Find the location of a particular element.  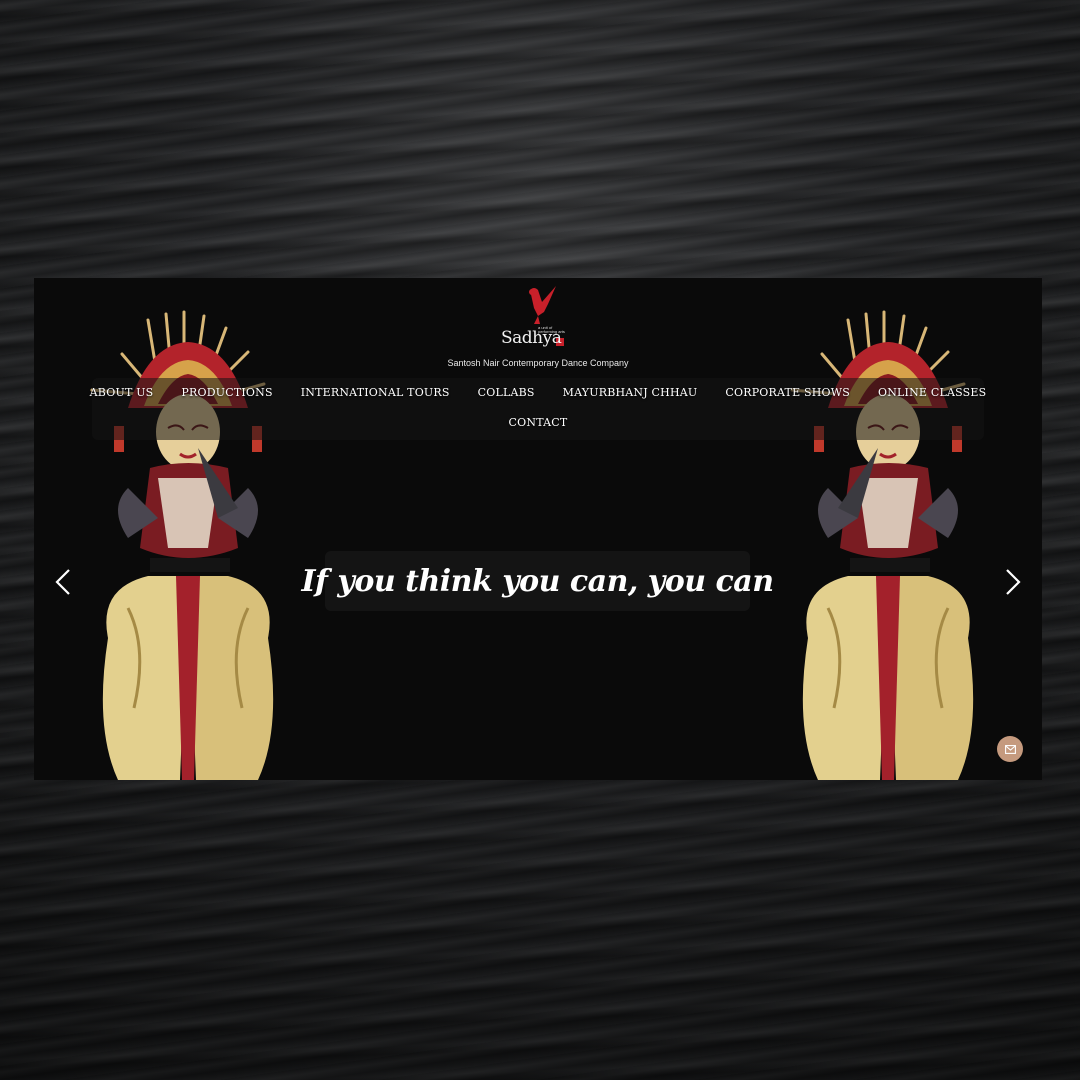

contact-mail-button is located at coordinates (1010, 749).